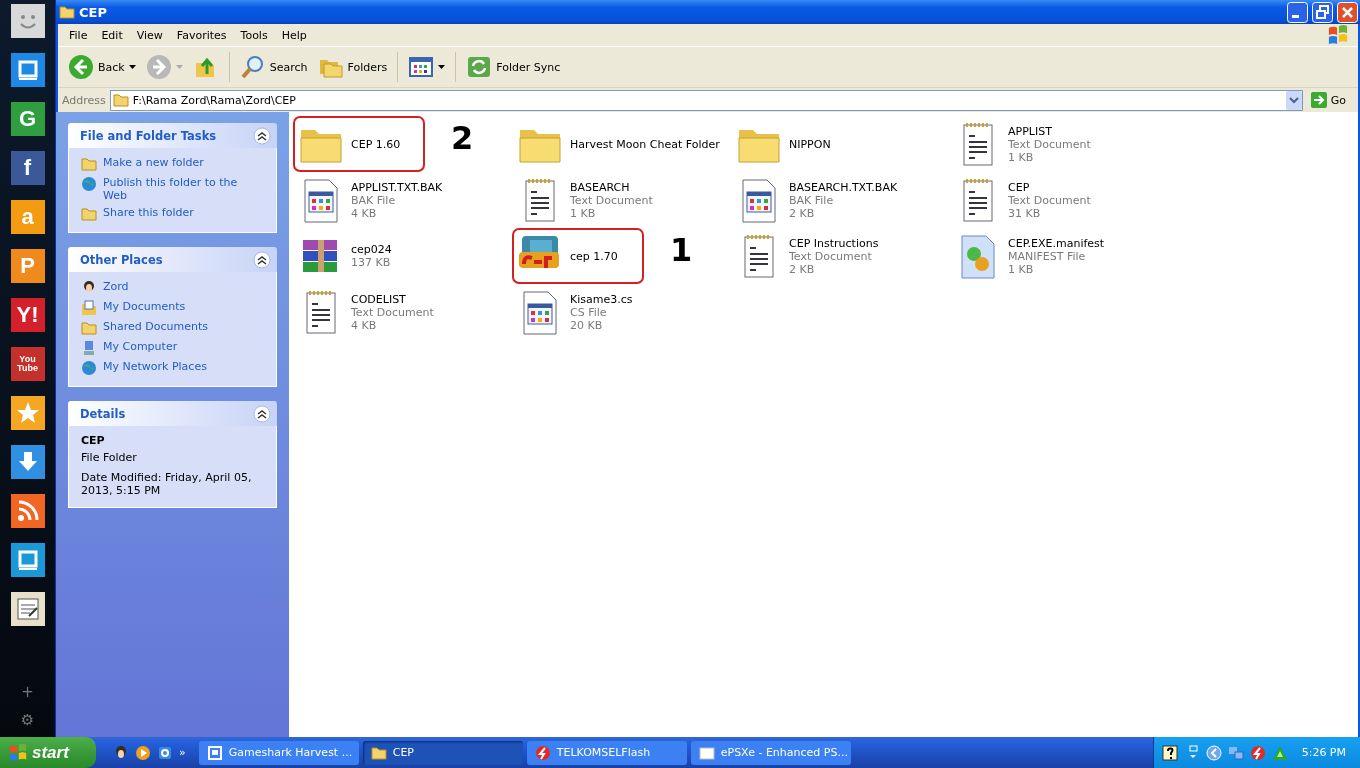 This screenshot has height=768, width=1360. What do you see at coordinates (273, 67) in the screenshot?
I see `search-button: Search` at bounding box center [273, 67].